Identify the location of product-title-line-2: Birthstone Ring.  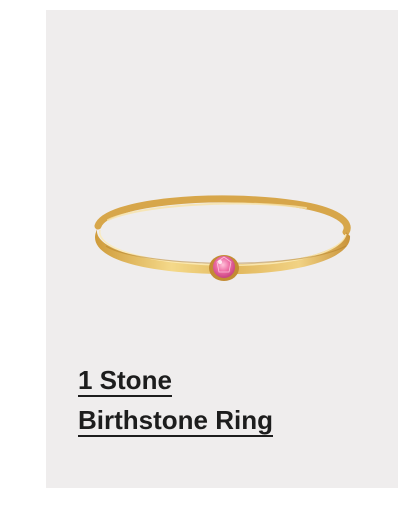
(175, 421).